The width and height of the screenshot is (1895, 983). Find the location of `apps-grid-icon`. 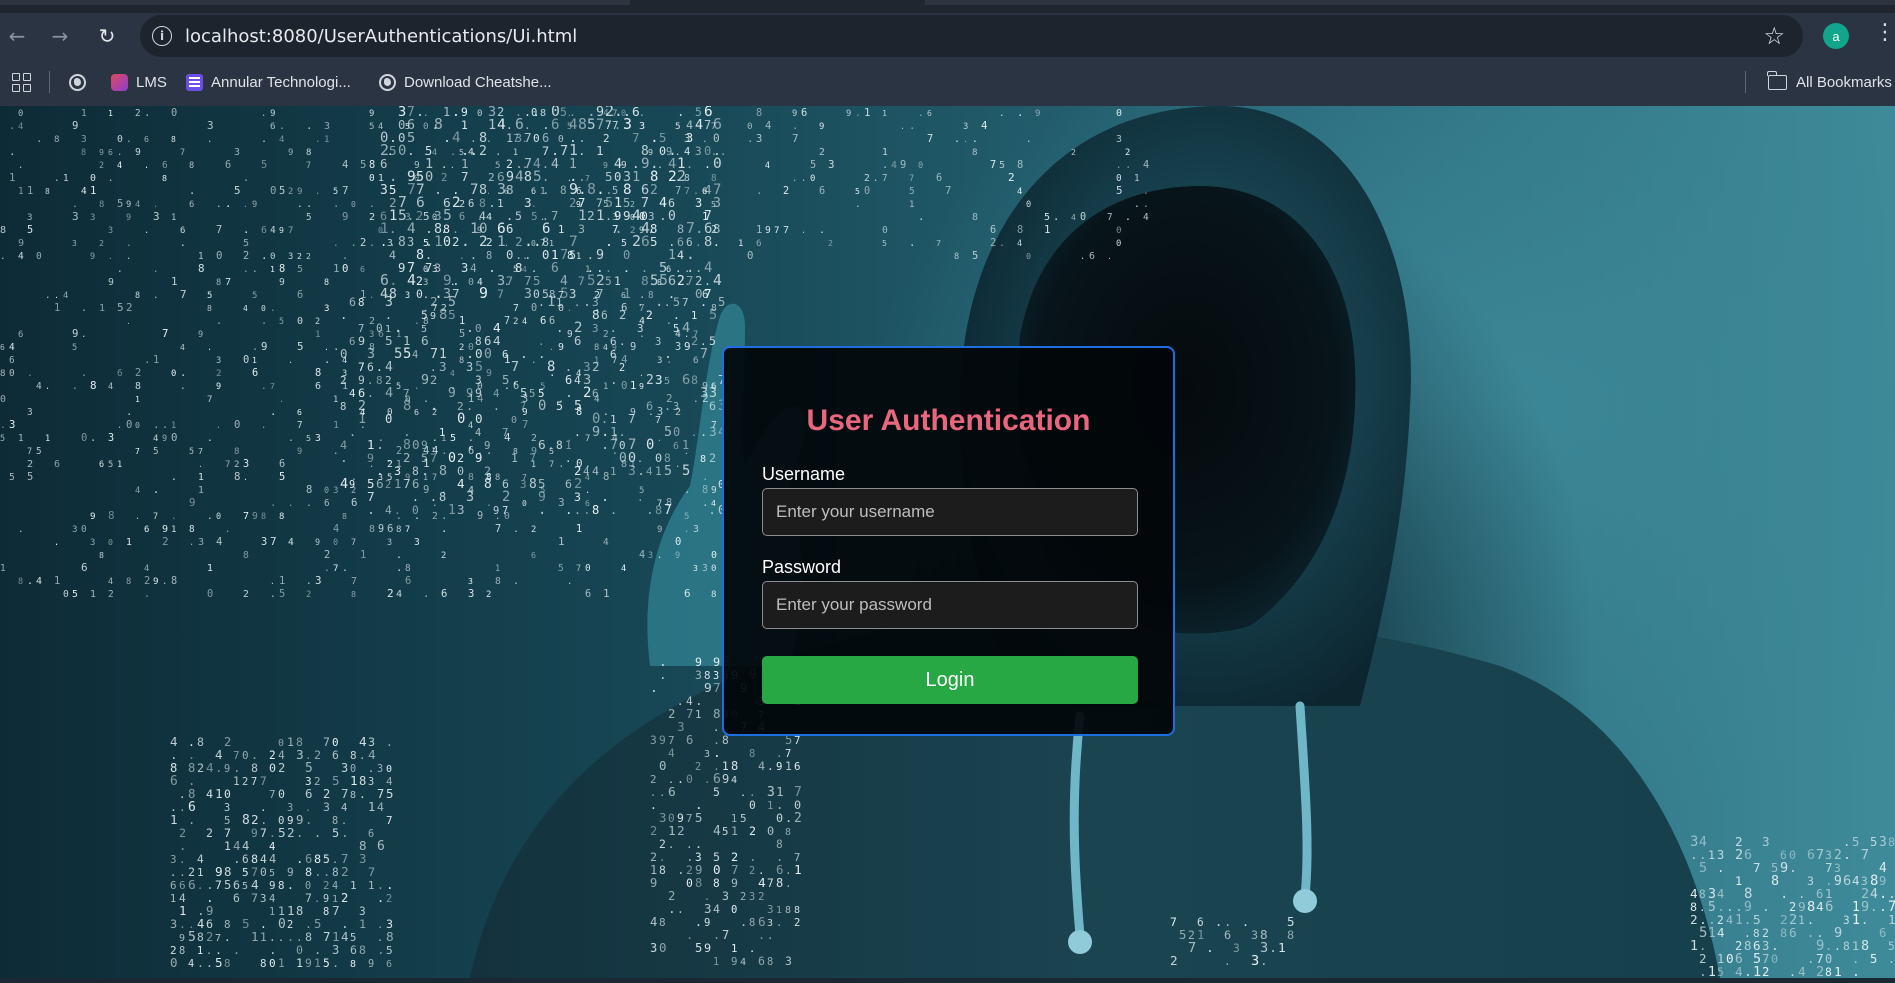

apps-grid-icon is located at coordinates (21, 82).